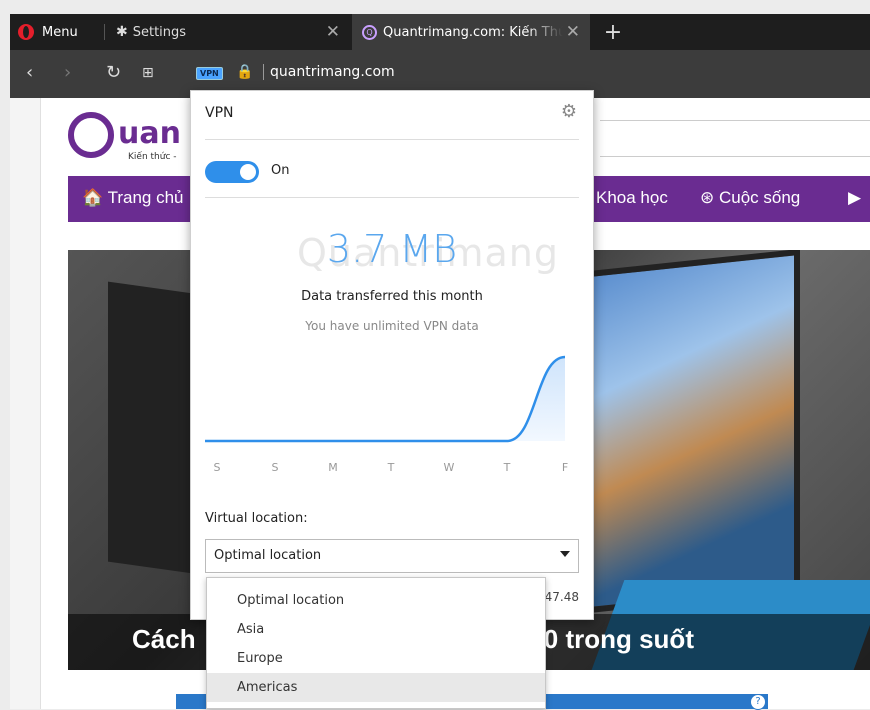  What do you see at coordinates (244, 72) in the screenshot?
I see `lock-icon: 🔒` at bounding box center [244, 72].